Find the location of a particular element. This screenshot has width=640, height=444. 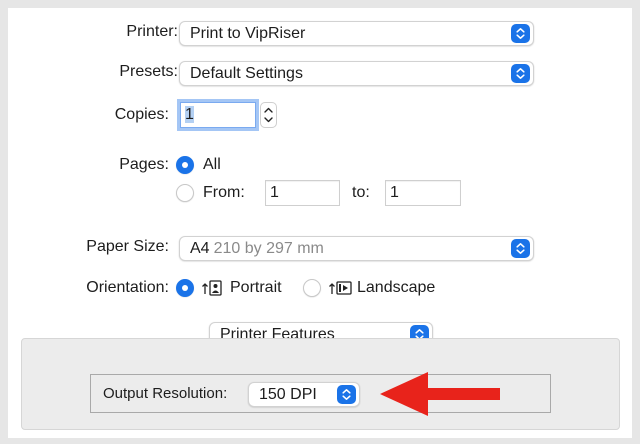

stepper-arrows-icon is located at coordinates (268, 115).